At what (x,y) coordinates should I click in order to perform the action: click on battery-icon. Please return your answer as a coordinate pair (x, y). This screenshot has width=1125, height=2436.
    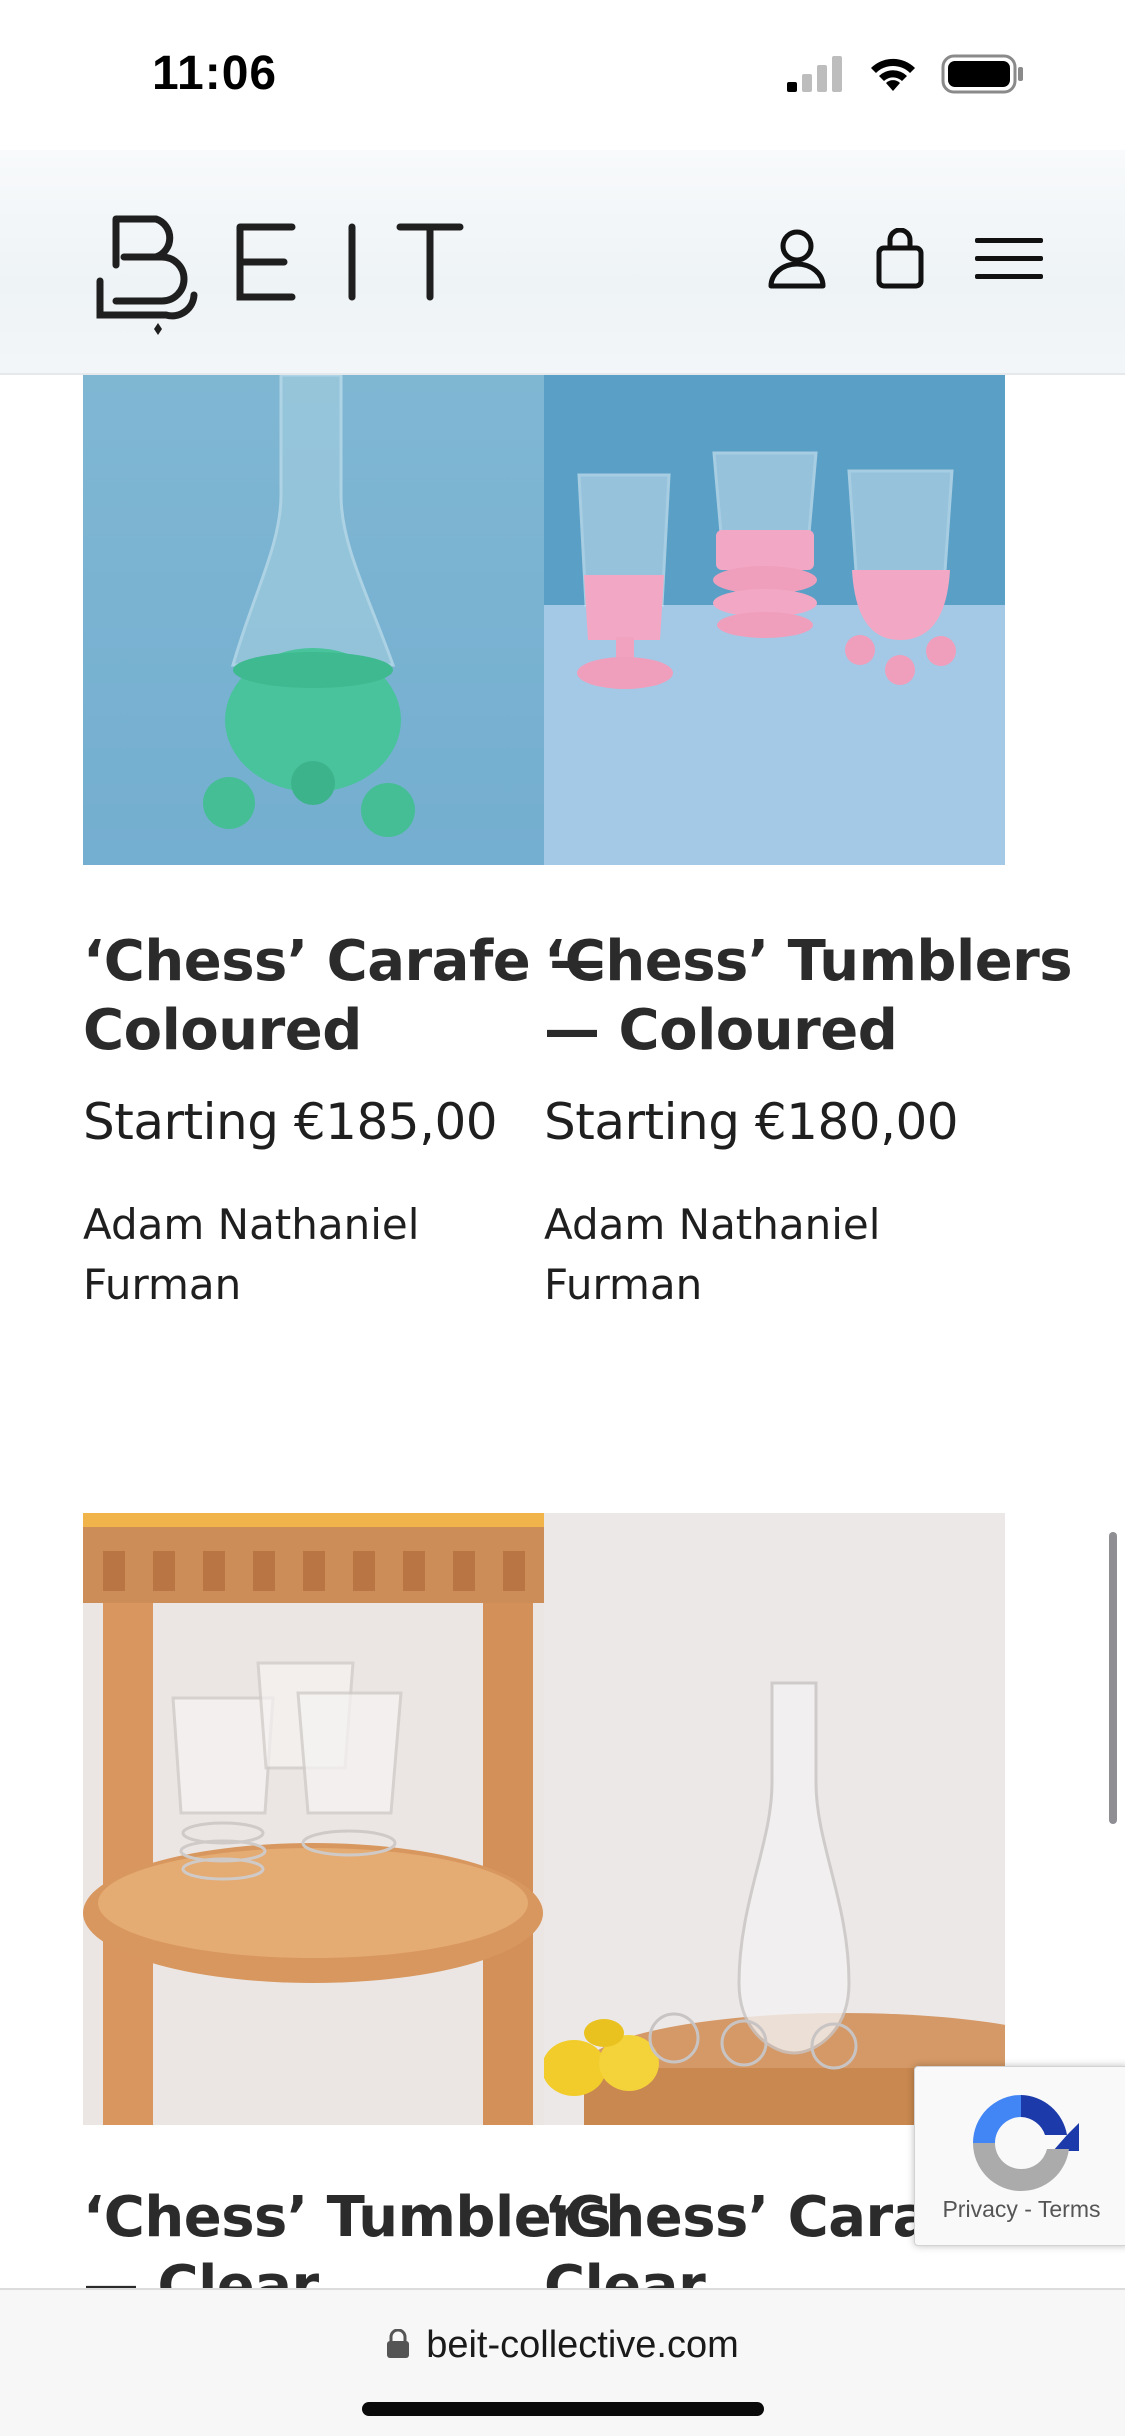
    Looking at the image, I should click on (983, 76).